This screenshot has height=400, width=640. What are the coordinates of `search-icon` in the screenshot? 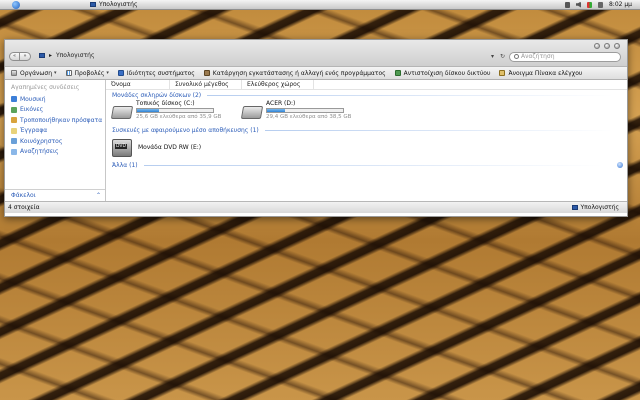 It's located at (516, 56).